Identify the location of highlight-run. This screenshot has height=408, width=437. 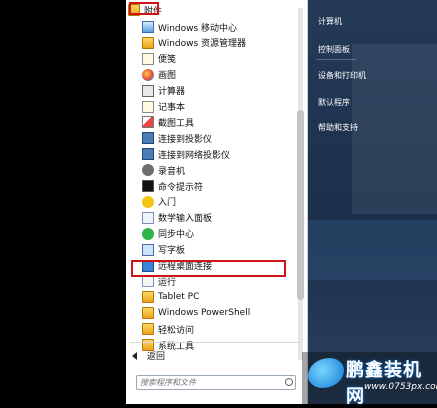
(208, 268).